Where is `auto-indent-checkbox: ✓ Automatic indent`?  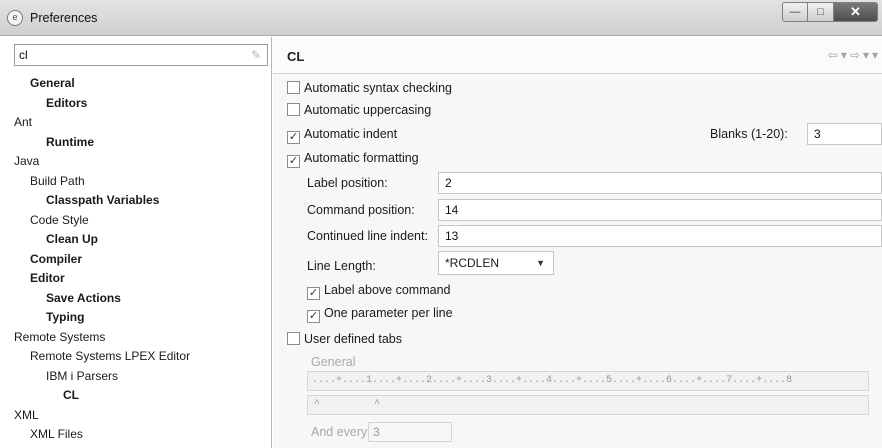
auto-indent-checkbox: ✓ Automatic indent is located at coordinates (342, 135).